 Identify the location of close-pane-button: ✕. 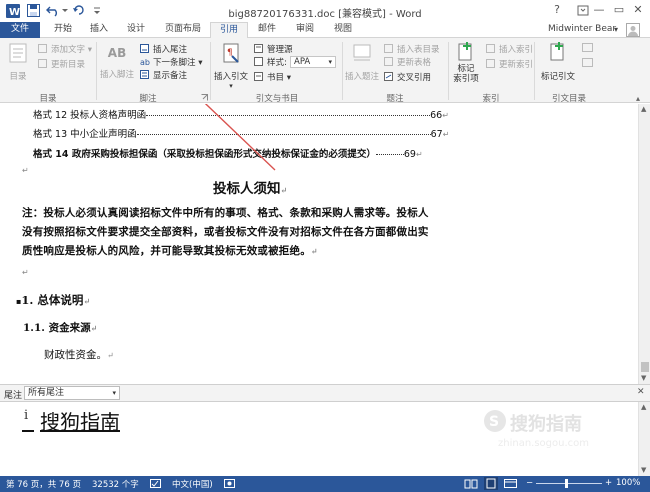
(641, 392).